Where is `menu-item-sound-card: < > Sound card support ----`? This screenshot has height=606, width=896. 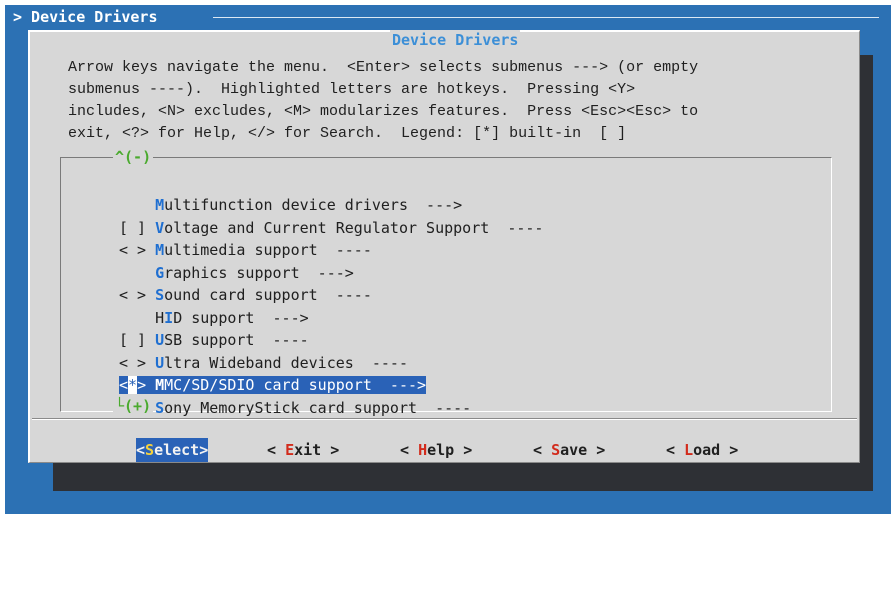
menu-item-sound-card: < > Sound card support ---- is located at coordinates (331, 295).